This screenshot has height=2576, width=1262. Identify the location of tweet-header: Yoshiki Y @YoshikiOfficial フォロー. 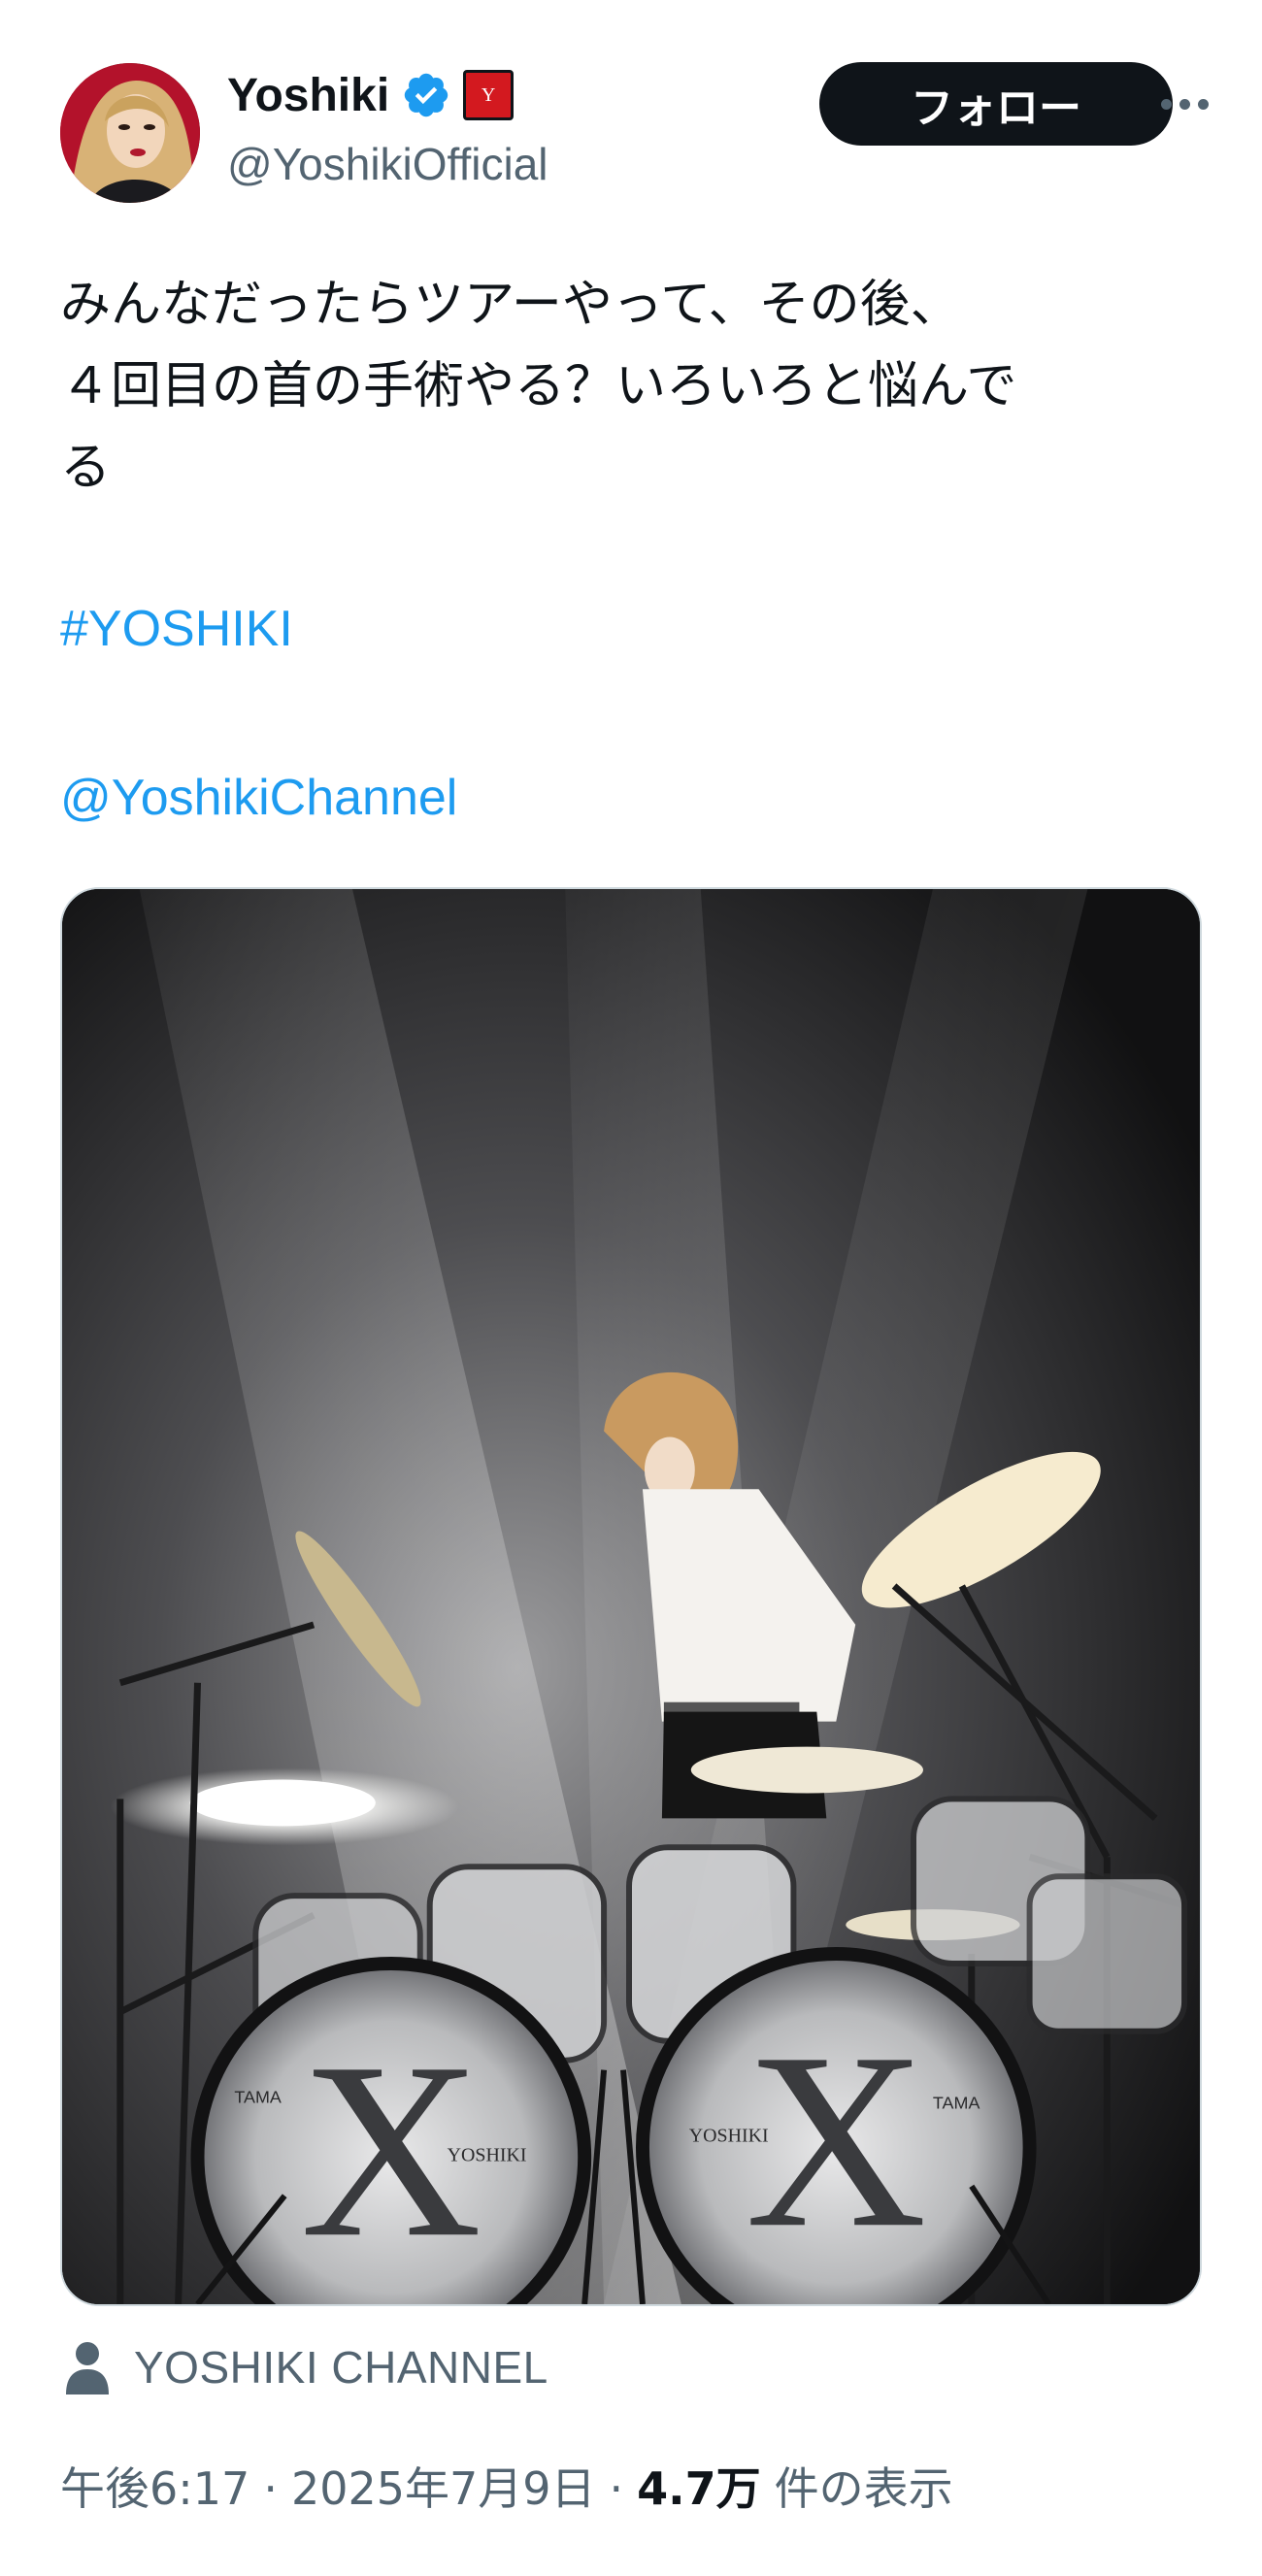
(634, 133).